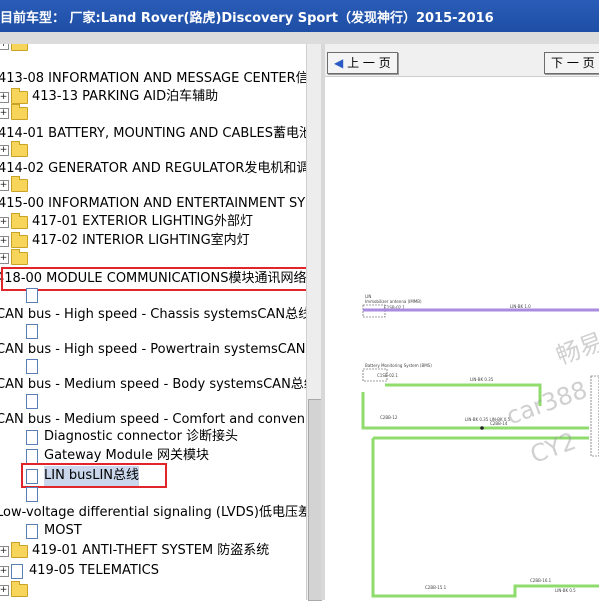  What do you see at coordinates (571, 63) in the screenshot?
I see `next-page-button: 下 一 页` at bounding box center [571, 63].